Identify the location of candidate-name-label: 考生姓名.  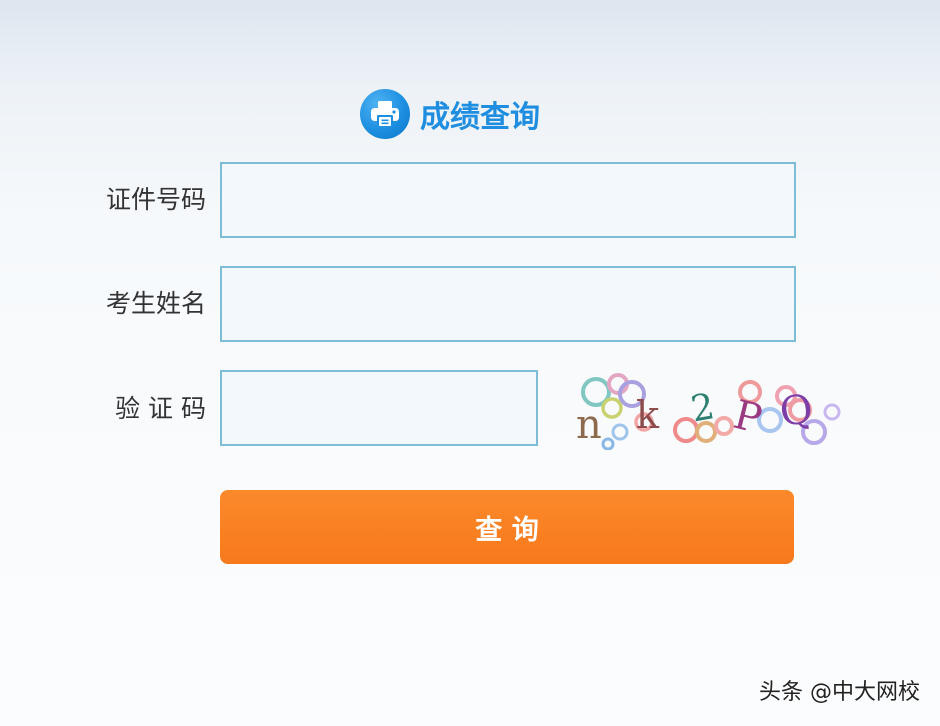
(155, 303).